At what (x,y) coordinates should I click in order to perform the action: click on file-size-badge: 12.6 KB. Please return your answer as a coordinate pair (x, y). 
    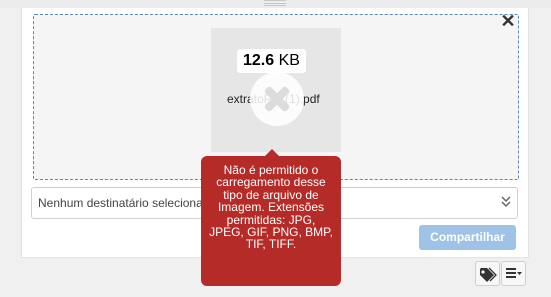
    Looking at the image, I should click on (271, 61).